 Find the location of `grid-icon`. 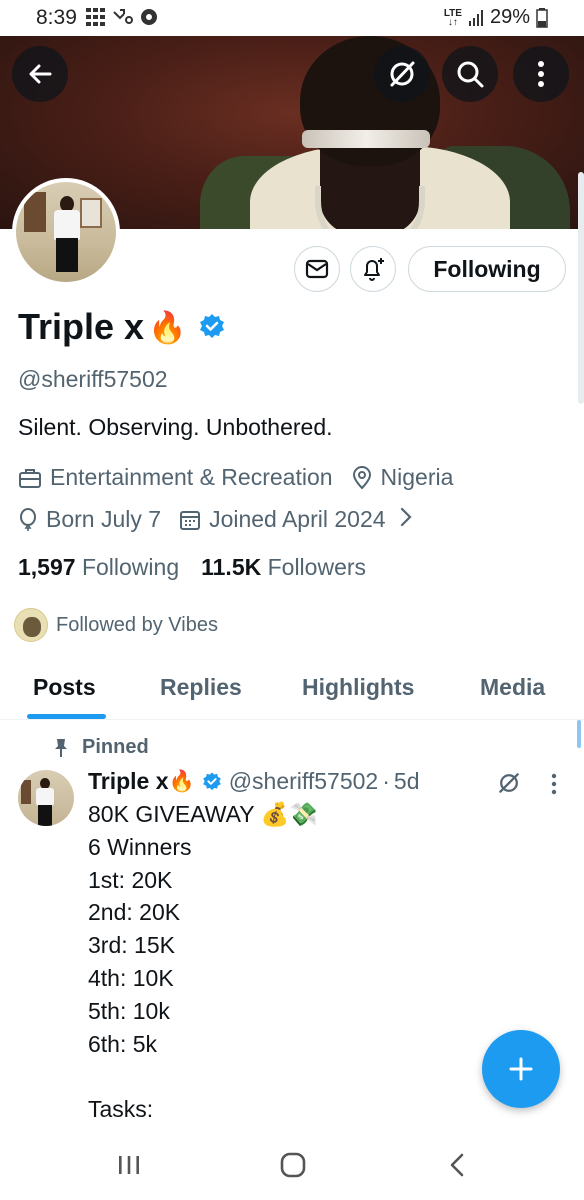

grid-icon is located at coordinates (95, 17).